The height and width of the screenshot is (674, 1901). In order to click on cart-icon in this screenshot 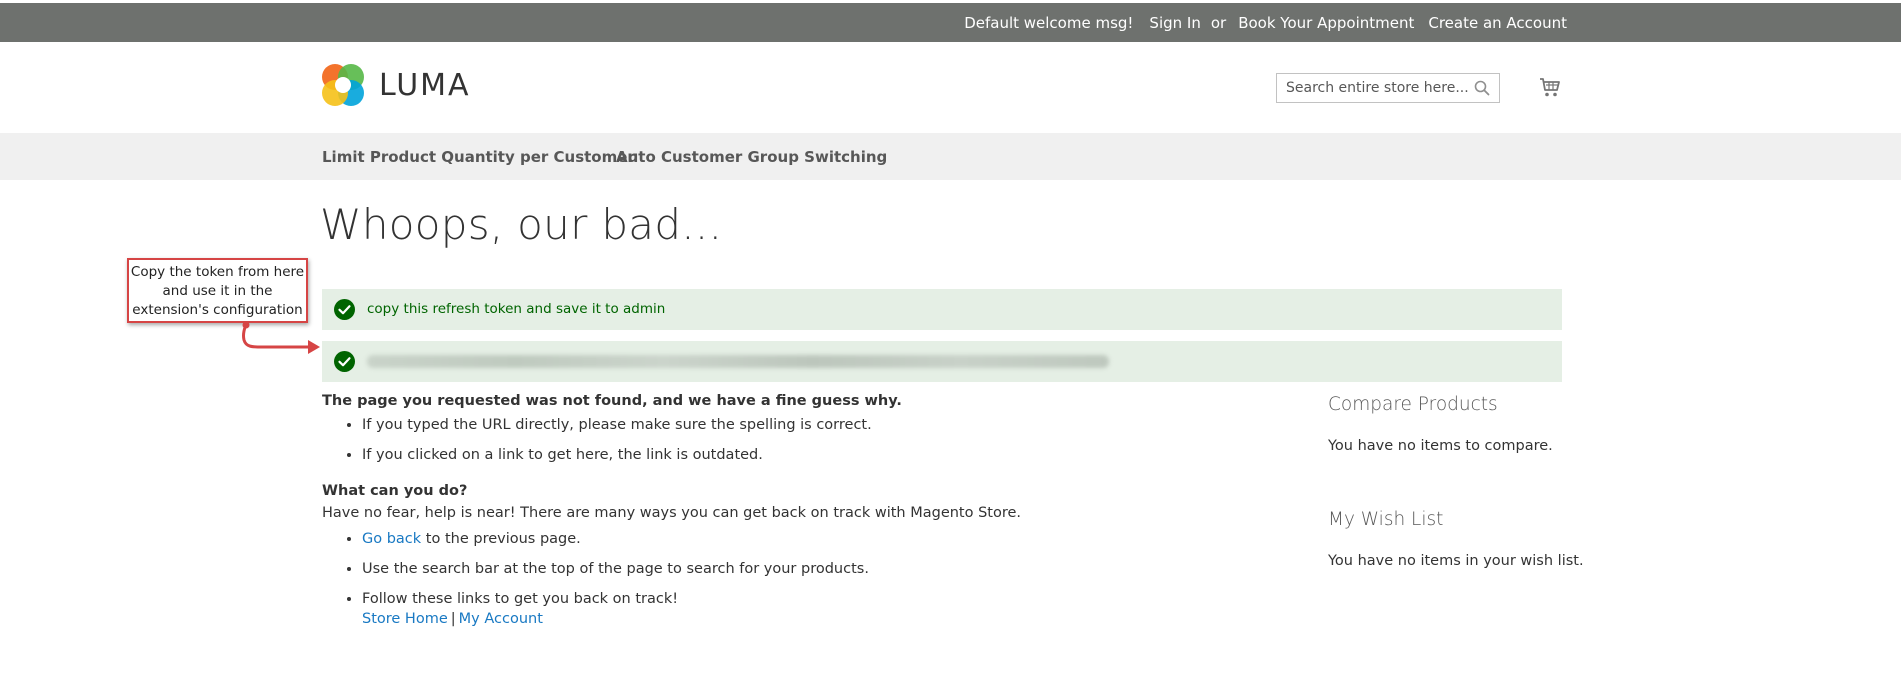, I will do `click(1550, 88)`.